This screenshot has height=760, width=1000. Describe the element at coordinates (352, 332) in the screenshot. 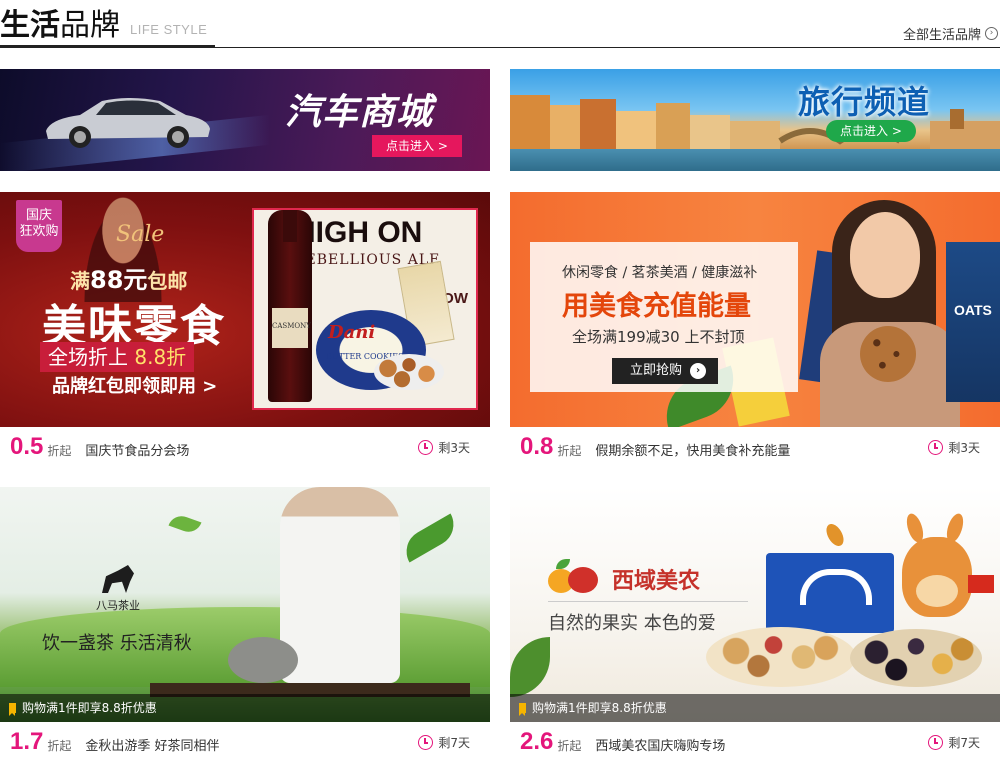

I see `tin-brand: Dani` at that location.